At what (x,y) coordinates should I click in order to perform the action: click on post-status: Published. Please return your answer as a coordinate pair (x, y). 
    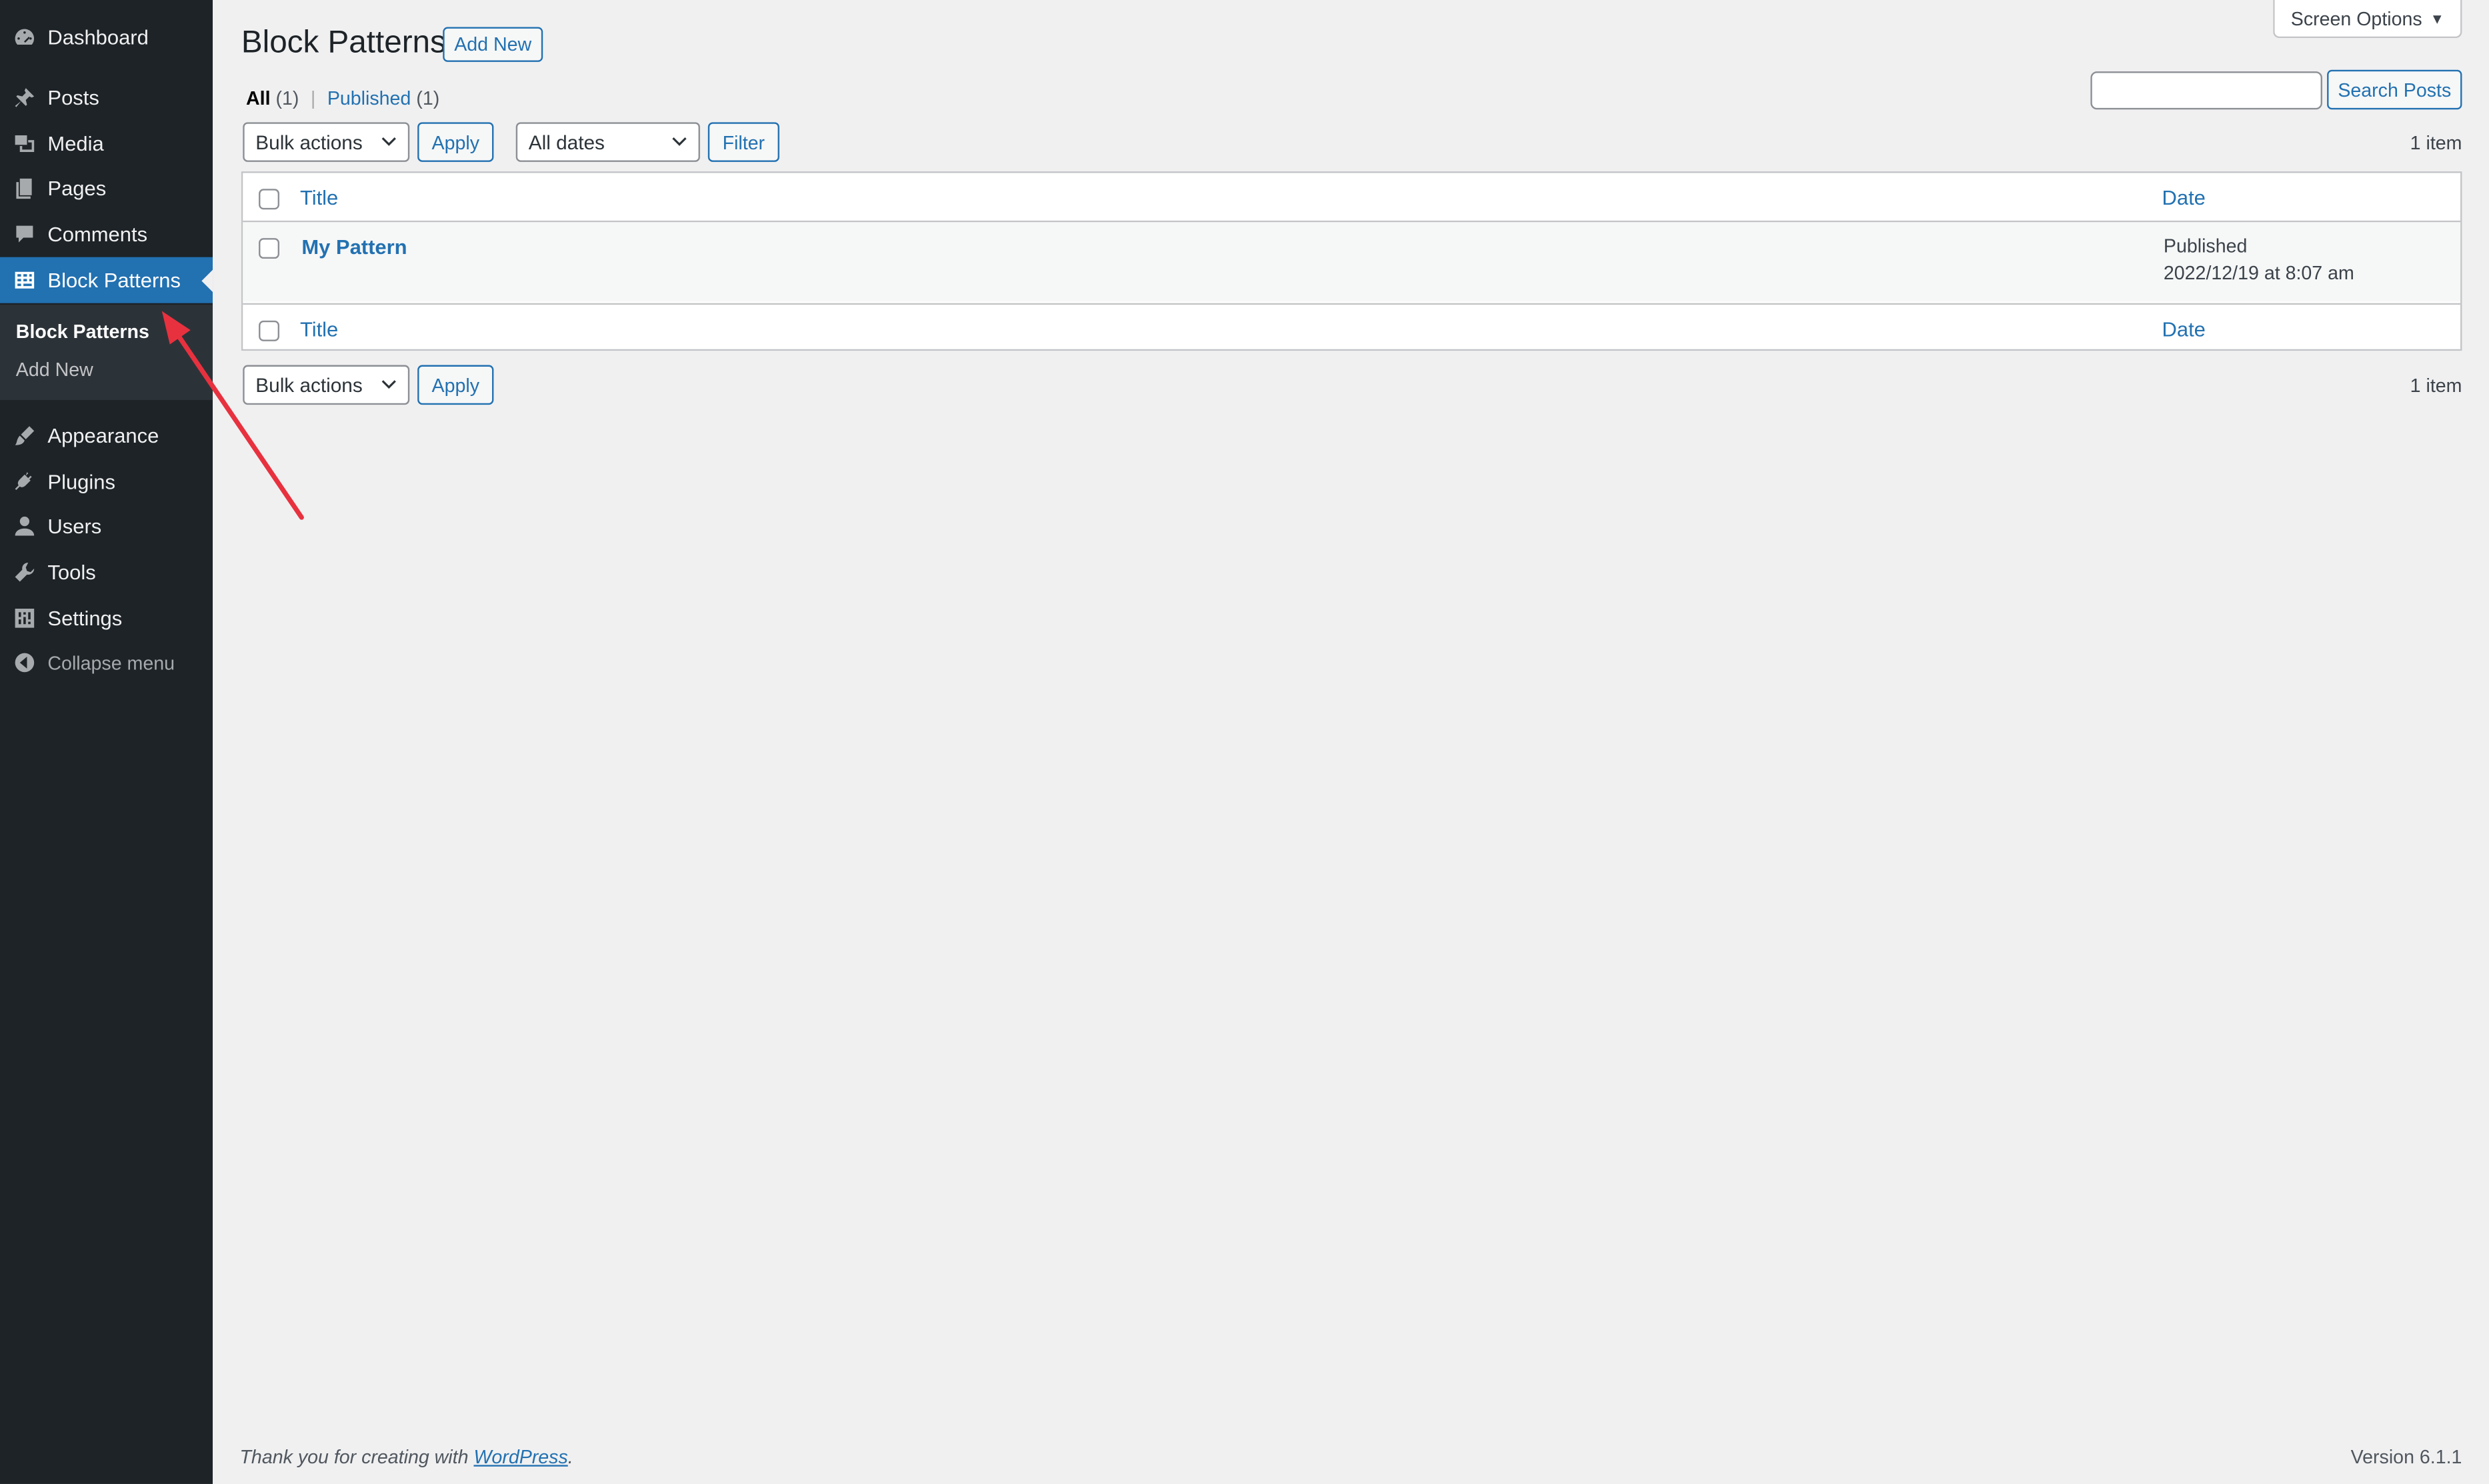
    Looking at the image, I should click on (2205, 246).